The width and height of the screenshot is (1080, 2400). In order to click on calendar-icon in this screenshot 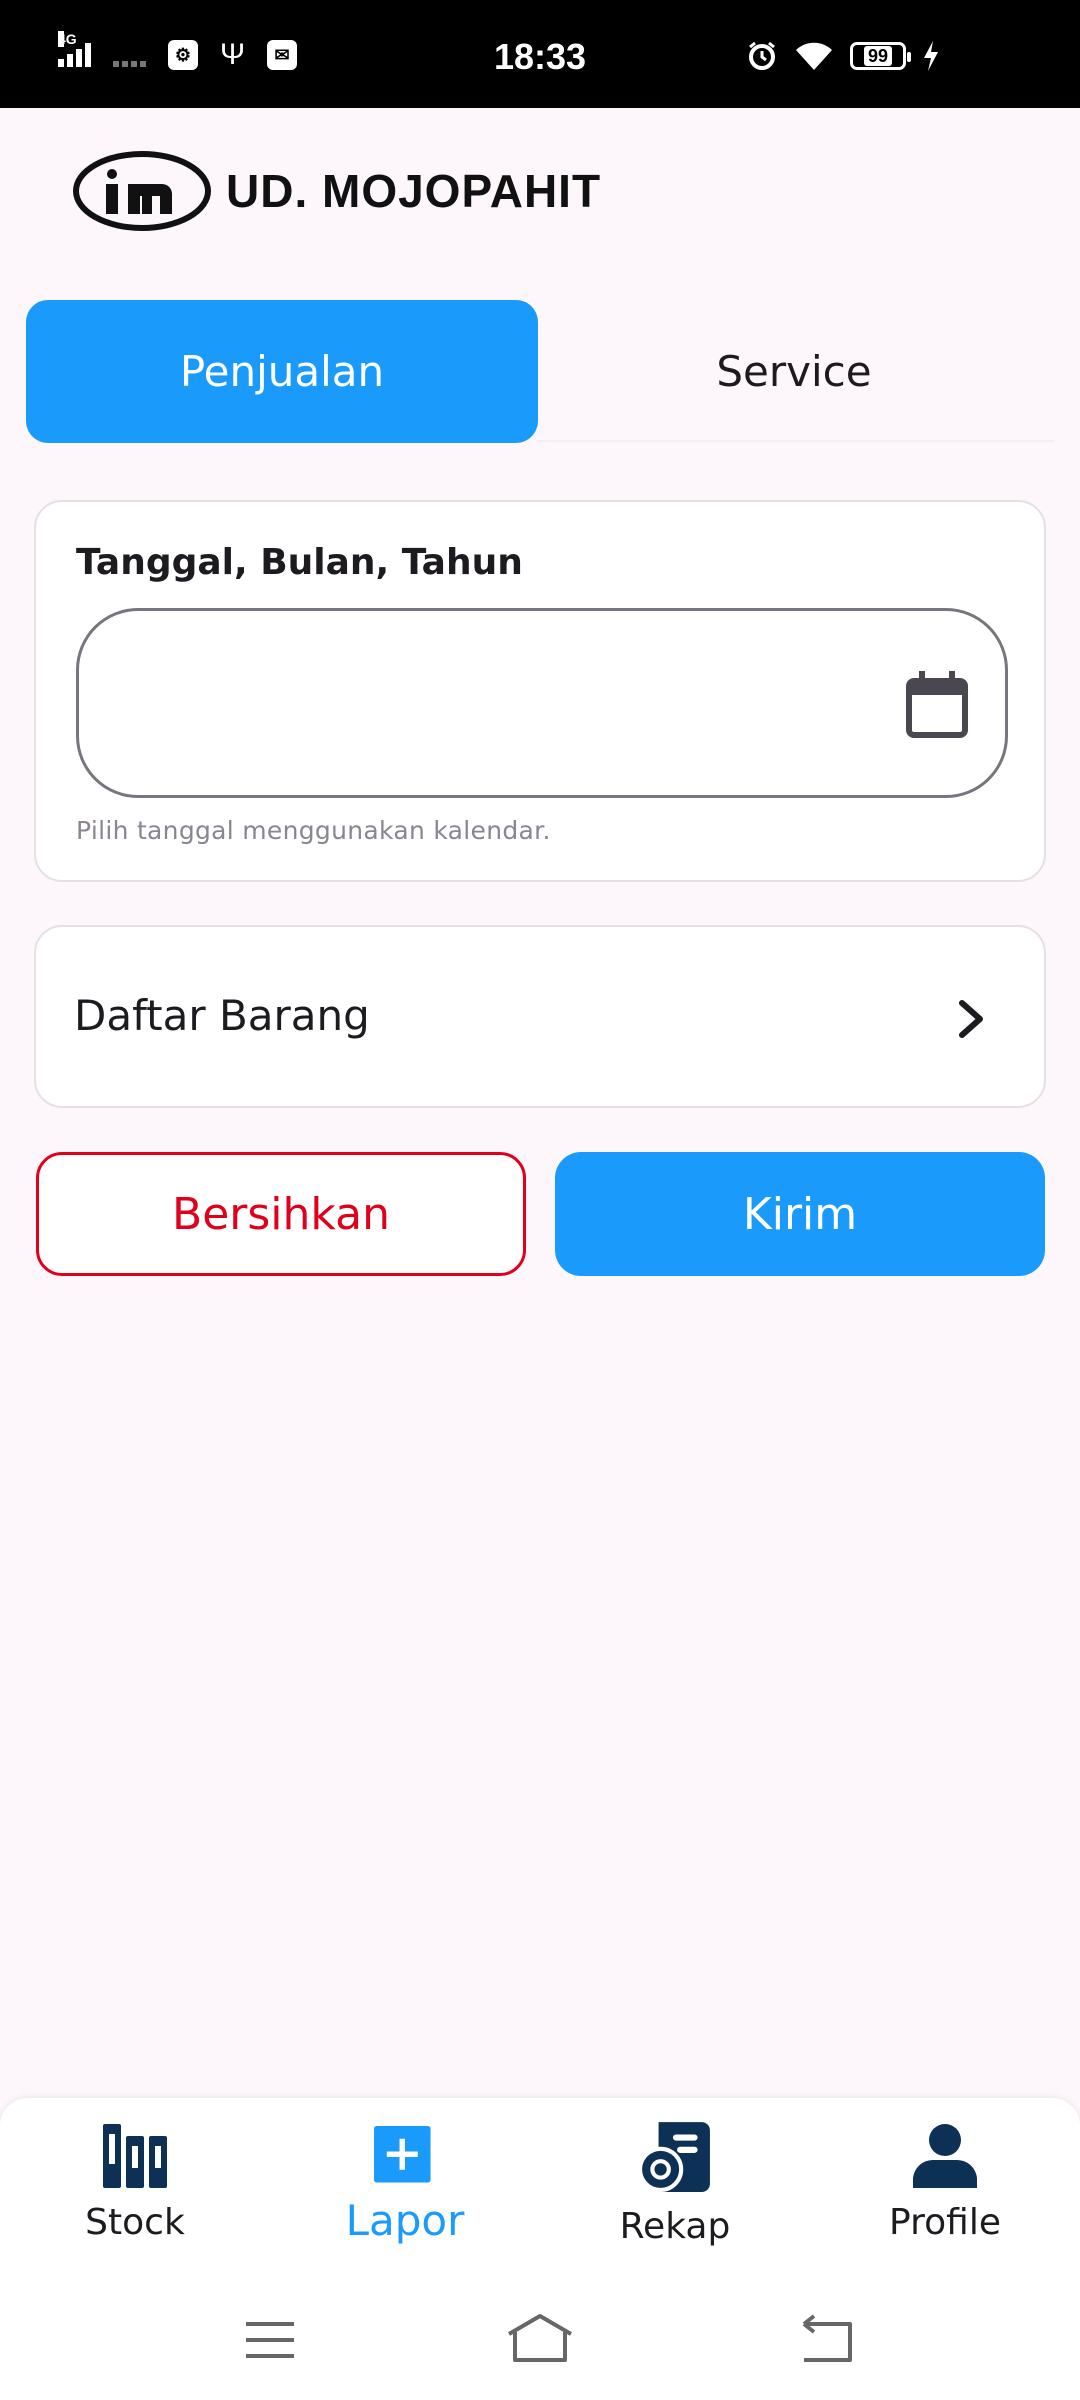, I will do `click(937, 704)`.